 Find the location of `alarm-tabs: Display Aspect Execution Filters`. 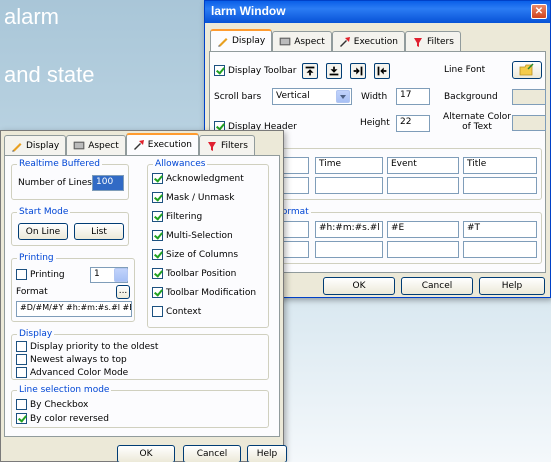

alarm-tabs: Display Aspect Execution Filters is located at coordinates (335, 40).